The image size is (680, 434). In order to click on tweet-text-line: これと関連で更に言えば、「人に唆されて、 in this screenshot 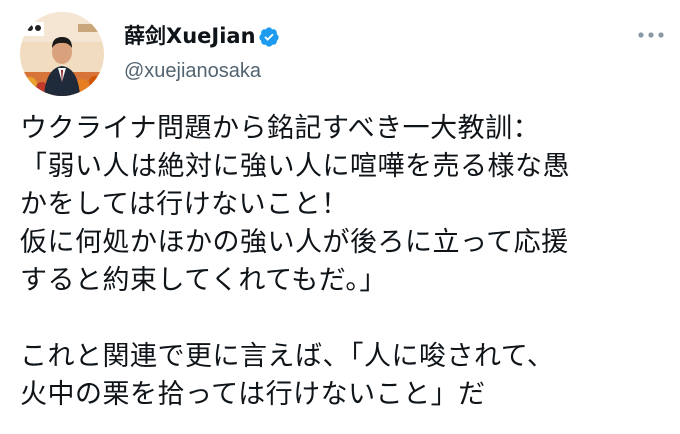, I will do `click(287, 356)`.